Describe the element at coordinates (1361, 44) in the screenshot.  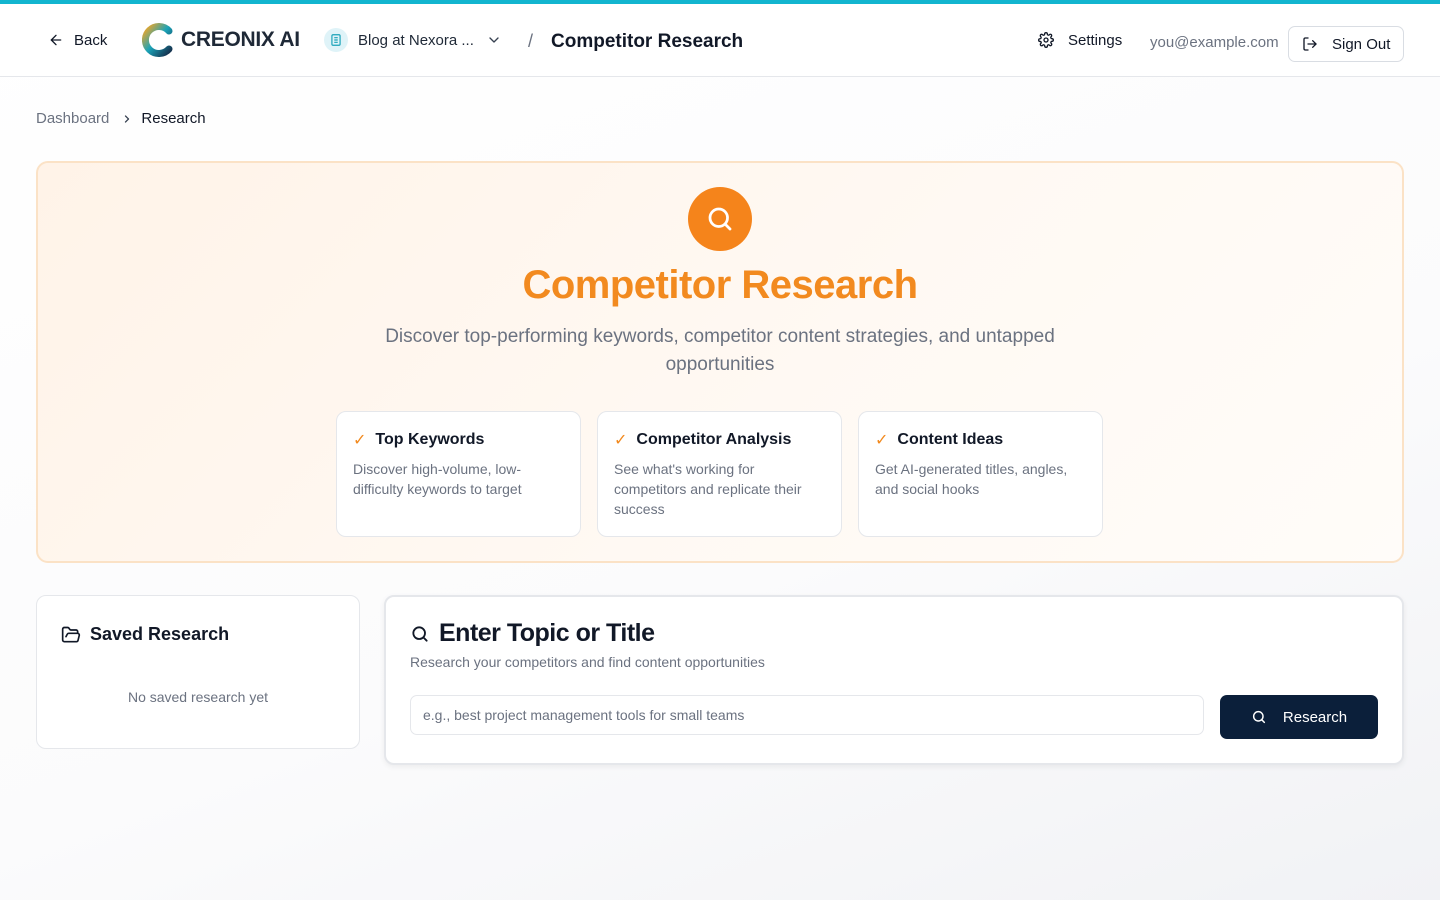
I see `sign-out-label: Sign Out` at that location.